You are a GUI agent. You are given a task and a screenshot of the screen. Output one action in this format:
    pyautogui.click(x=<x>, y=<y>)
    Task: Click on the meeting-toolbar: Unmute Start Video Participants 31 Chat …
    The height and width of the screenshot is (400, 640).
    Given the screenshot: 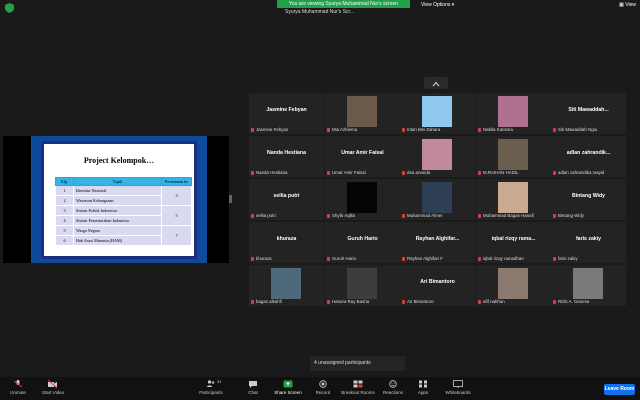 What is the action you would take?
    pyautogui.click(x=320, y=388)
    